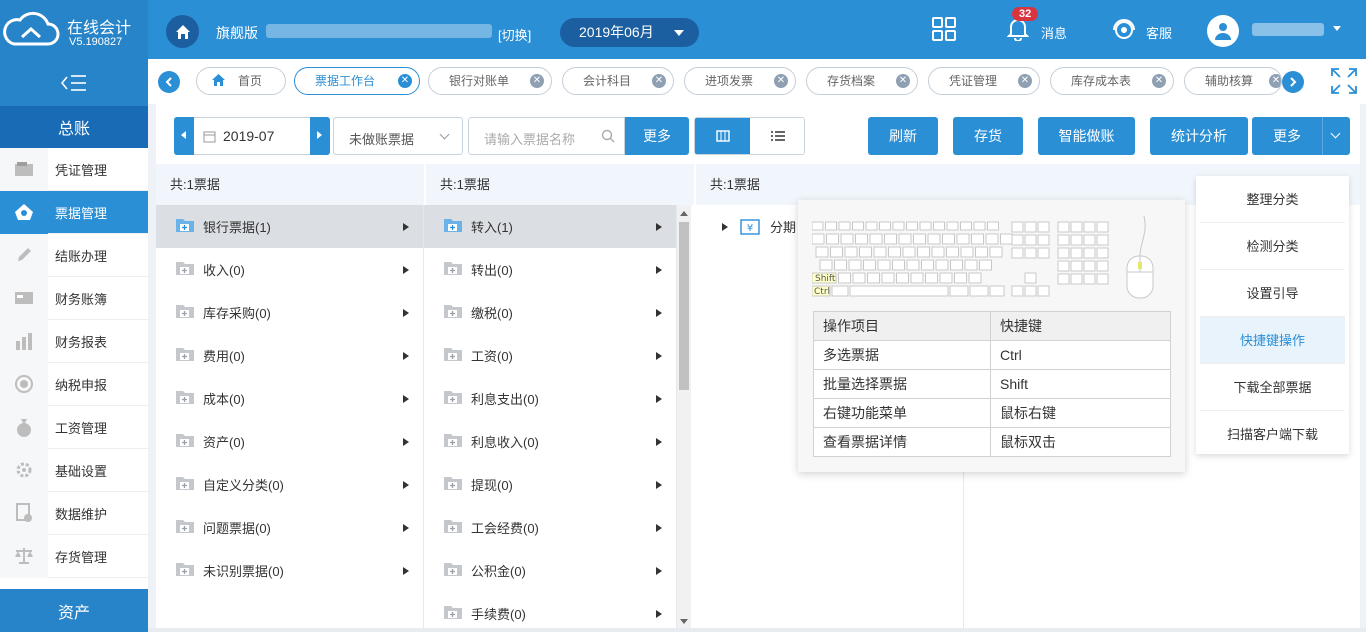 This screenshot has height=632, width=1366. What do you see at coordinates (740, 81) in the screenshot?
I see `tab-input-invoice: 进项发票 ✕` at bounding box center [740, 81].